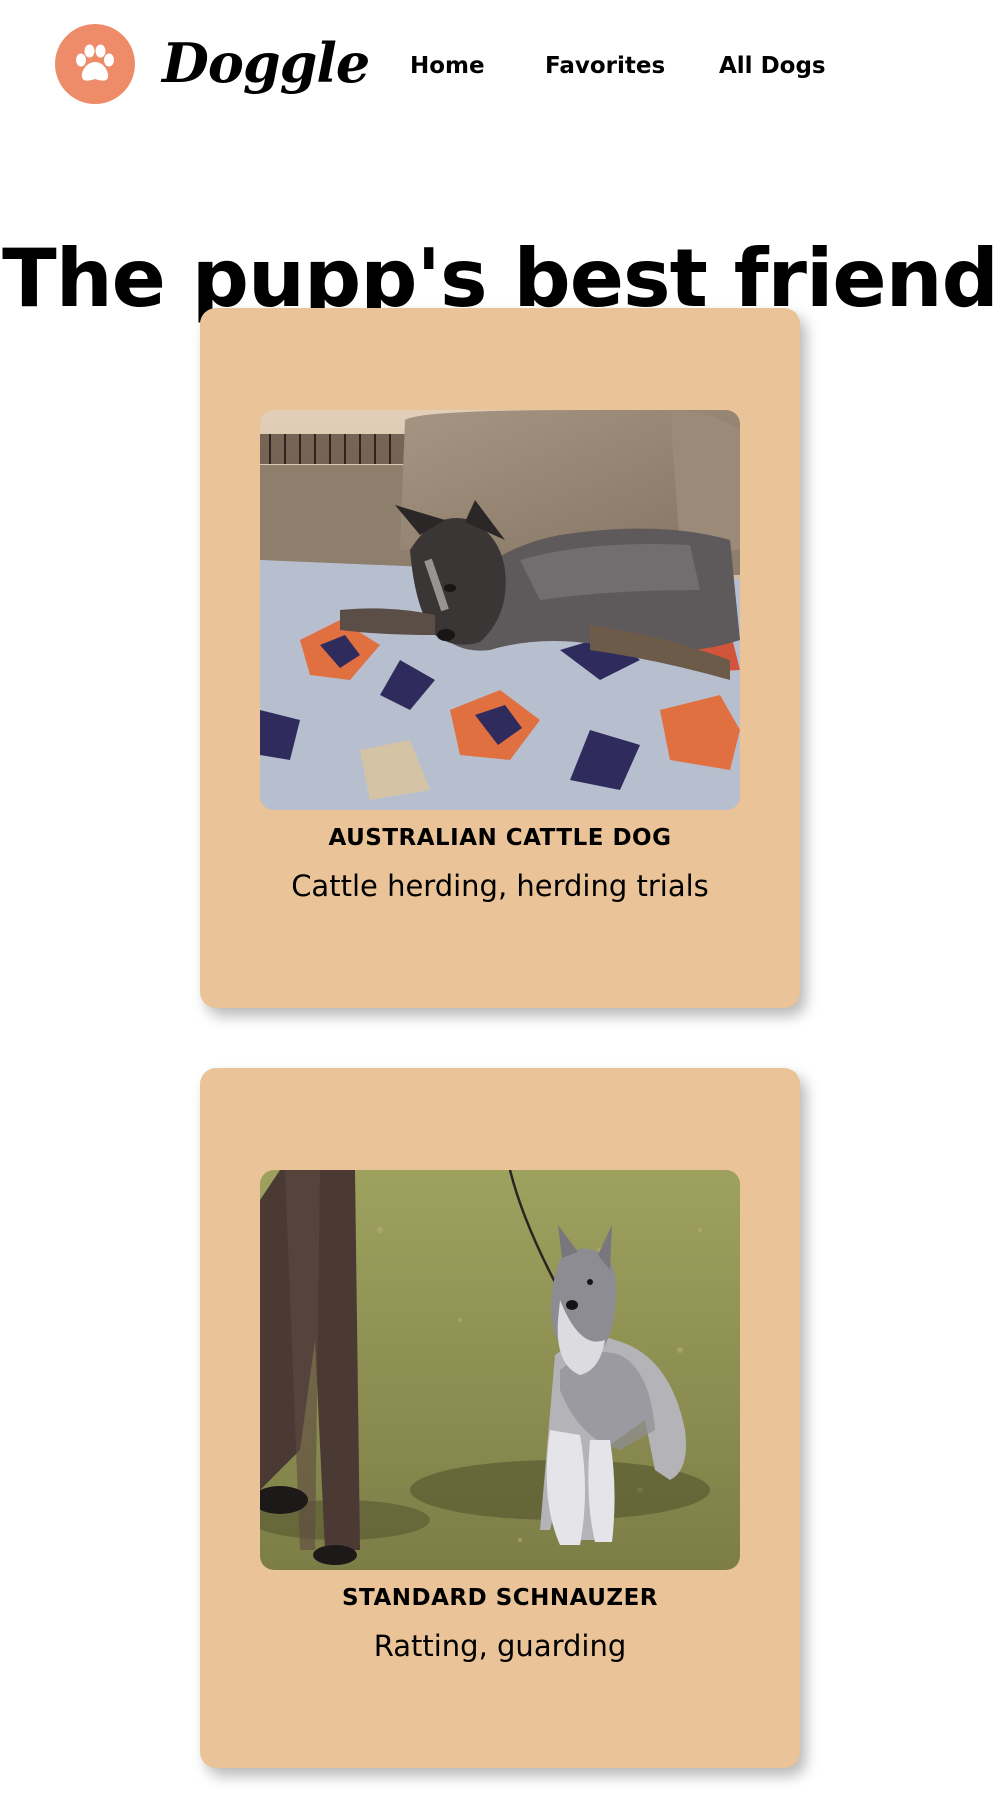 The height and width of the screenshot is (1816, 1000). What do you see at coordinates (772, 66) in the screenshot?
I see `nav-all-dogs: All Dogs` at bounding box center [772, 66].